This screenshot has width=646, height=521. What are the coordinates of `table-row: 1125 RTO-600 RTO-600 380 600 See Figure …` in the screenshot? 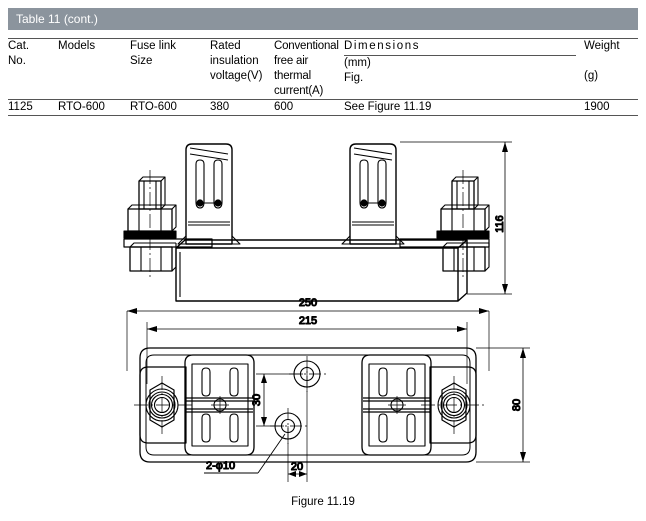 It's located at (323, 107).